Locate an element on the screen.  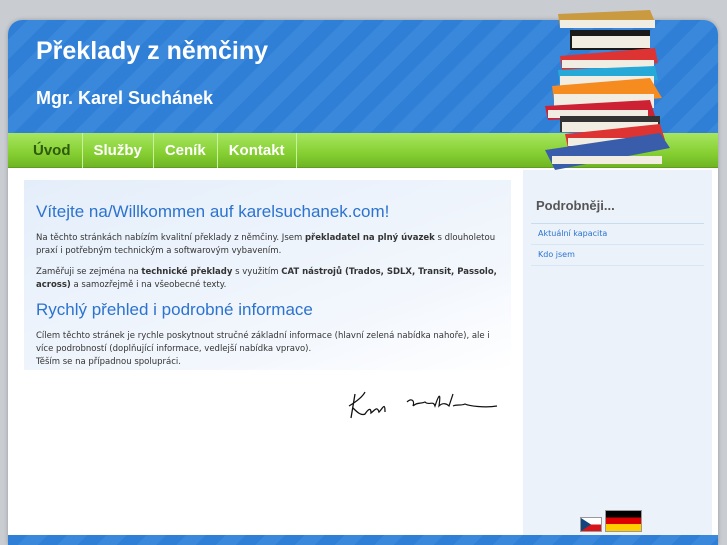
text-bold: technické překlady is located at coordinates (187, 272).